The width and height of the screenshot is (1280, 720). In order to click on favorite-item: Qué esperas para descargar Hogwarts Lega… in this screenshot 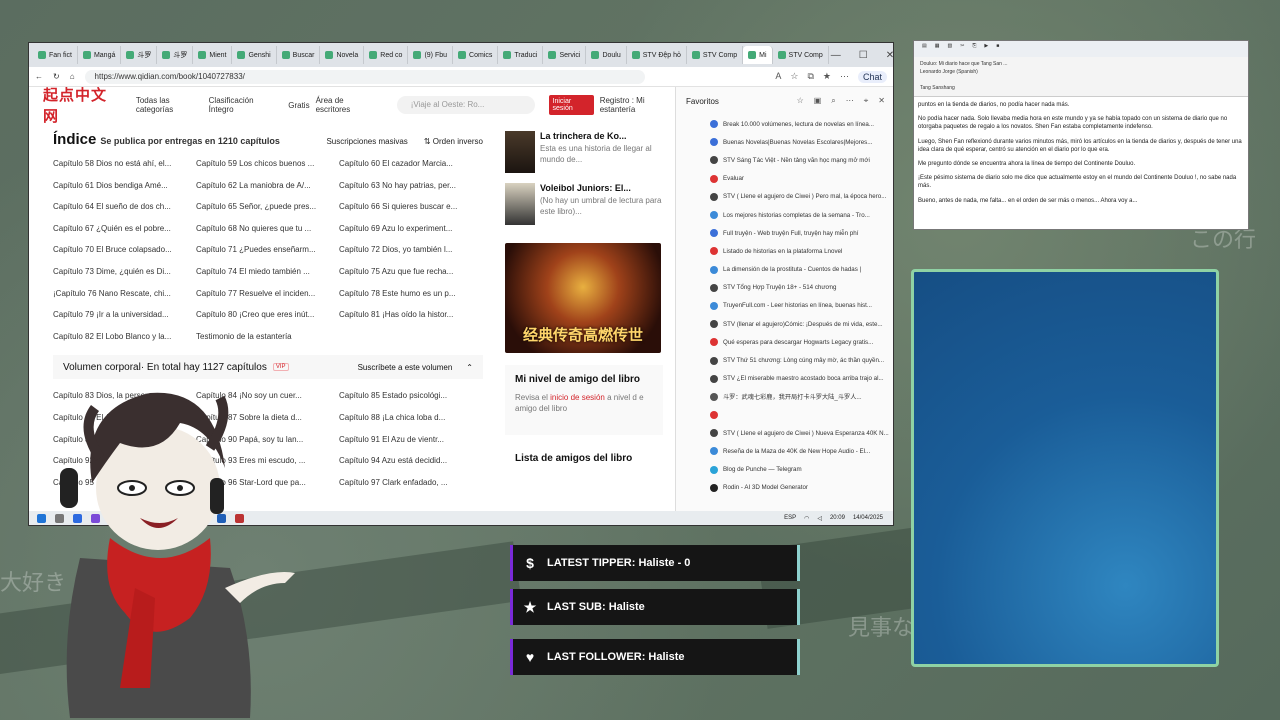, I will do `click(784, 342)`.